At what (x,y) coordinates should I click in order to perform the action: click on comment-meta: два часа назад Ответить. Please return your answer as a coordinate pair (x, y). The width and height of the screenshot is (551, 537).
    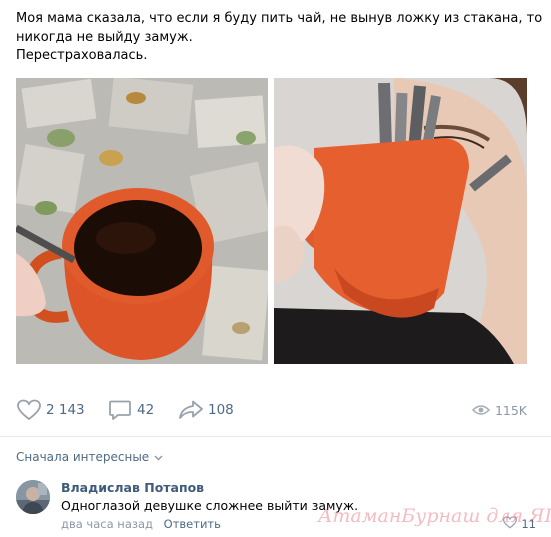
    Looking at the image, I should click on (141, 524).